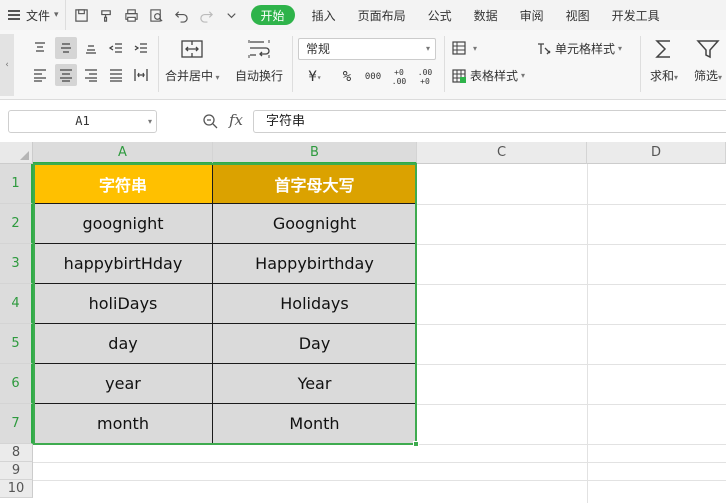 The width and height of the screenshot is (726, 503). I want to click on fill-handle, so click(416, 444).